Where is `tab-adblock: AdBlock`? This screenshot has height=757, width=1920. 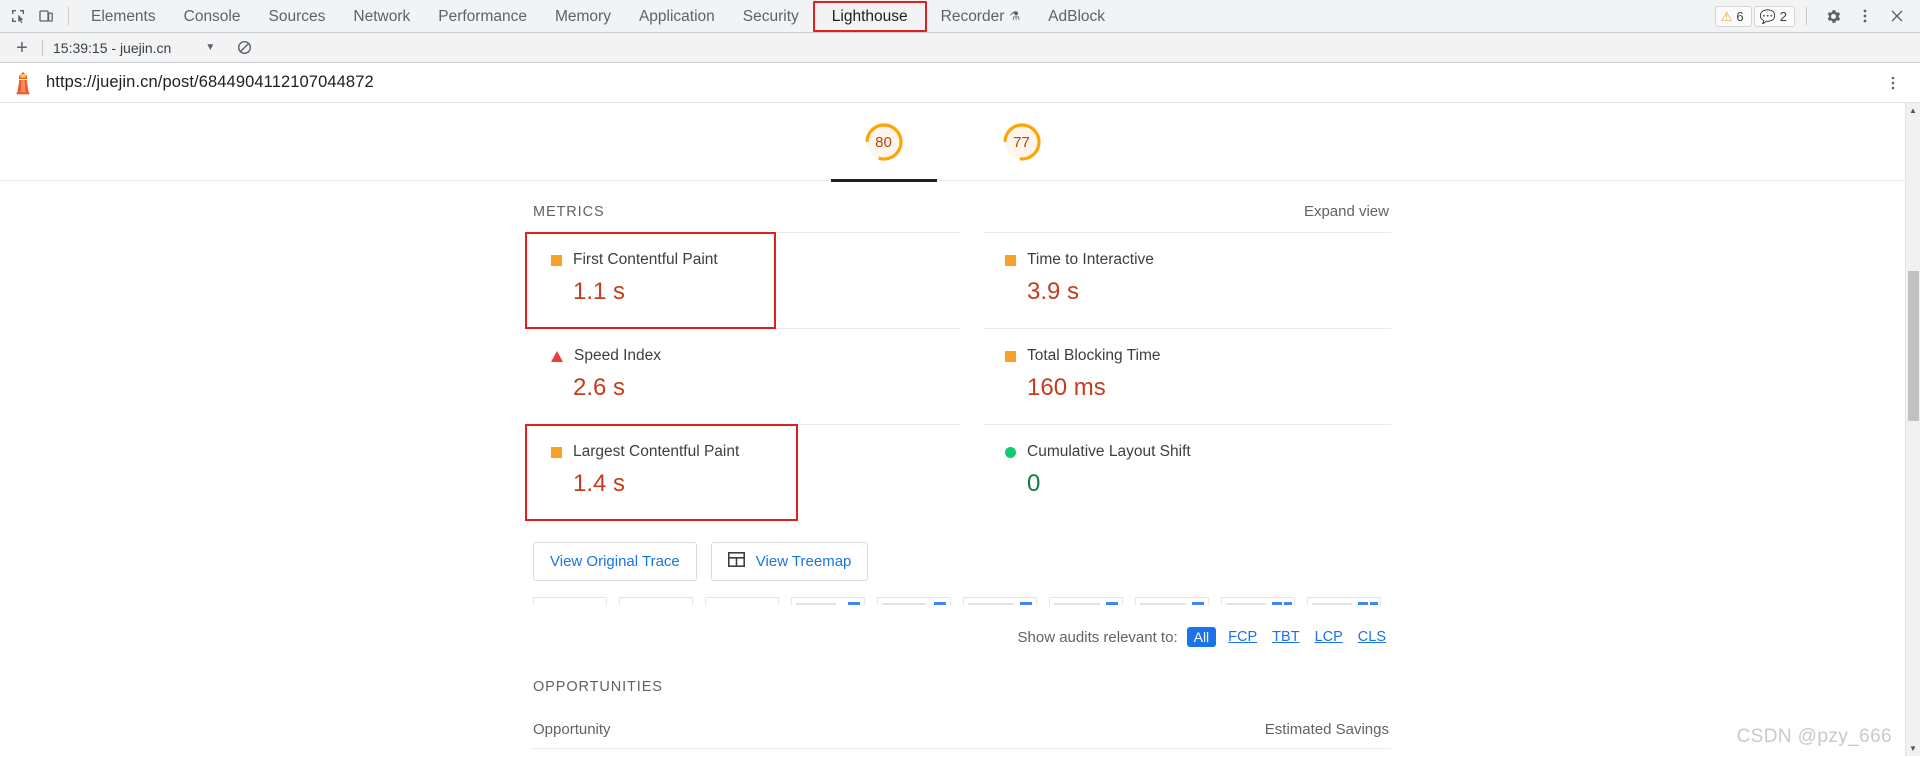
tab-adblock: AdBlock is located at coordinates (1076, 16).